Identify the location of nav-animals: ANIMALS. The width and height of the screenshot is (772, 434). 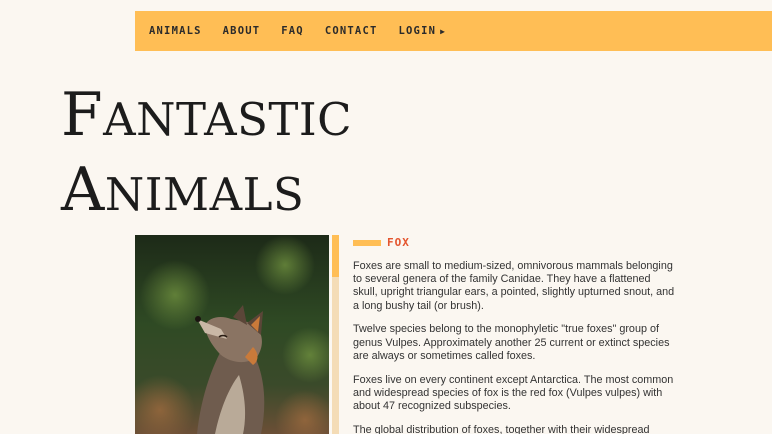
(175, 31).